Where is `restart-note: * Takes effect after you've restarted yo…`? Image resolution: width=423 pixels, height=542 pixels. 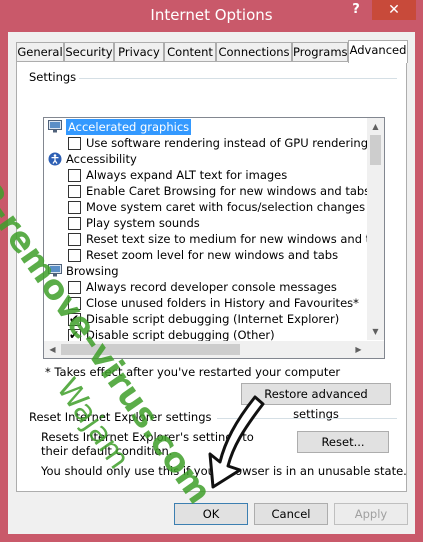 restart-note: * Takes effect after you've restarted yo… is located at coordinates (193, 372).